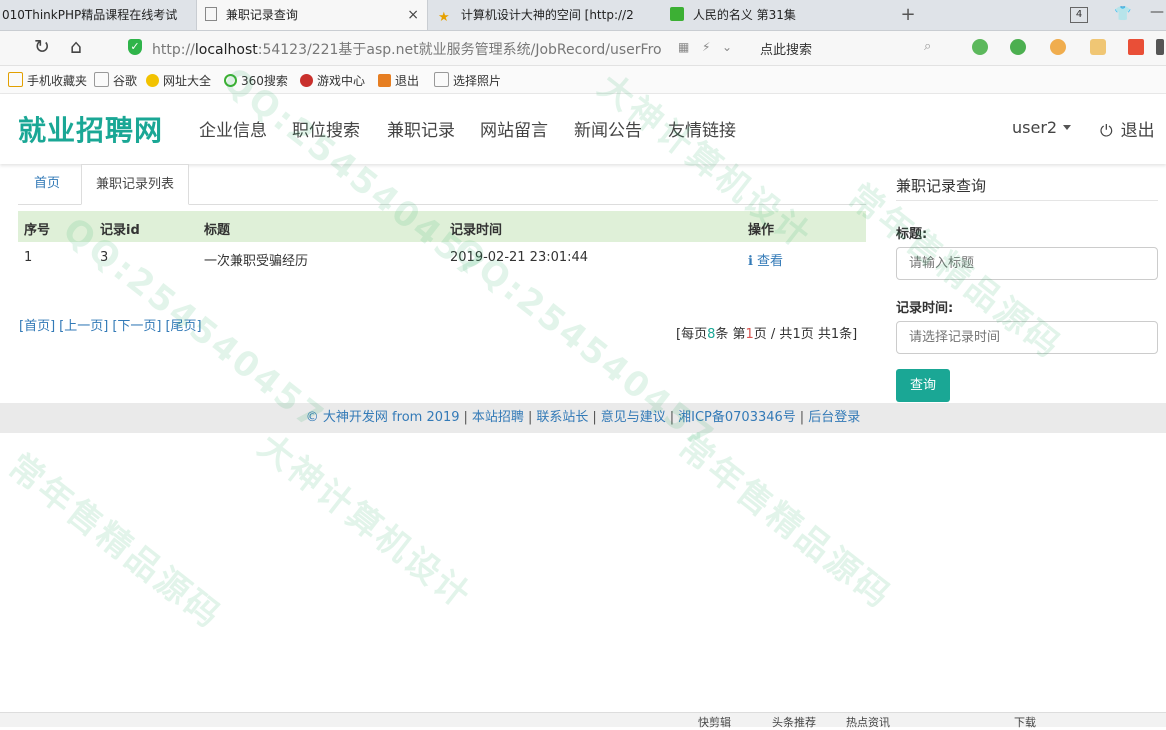 This screenshot has width=1166, height=730. Describe the element at coordinates (42, 47) in the screenshot. I see `reload-icon: ↻` at that location.